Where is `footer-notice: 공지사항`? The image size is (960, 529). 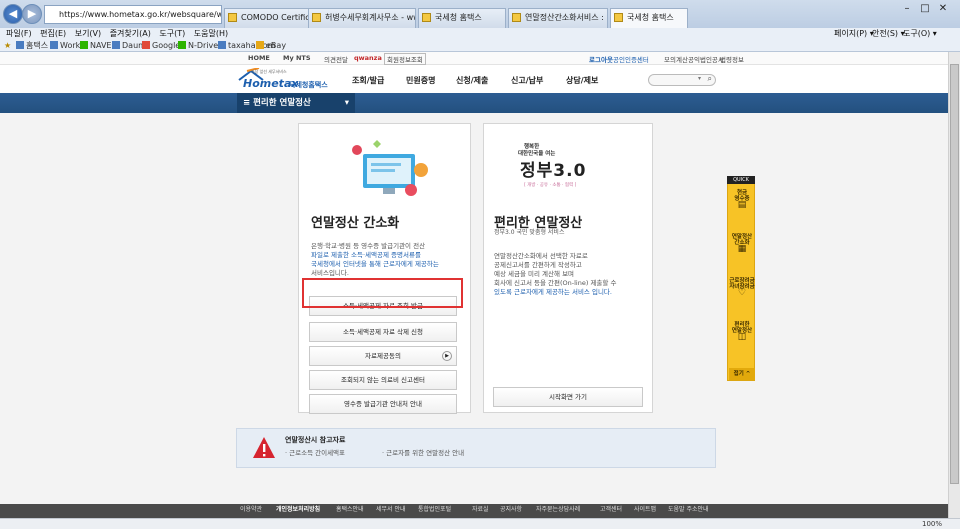
footer-notice: 공지사항 is located at coordinates (511, 508).